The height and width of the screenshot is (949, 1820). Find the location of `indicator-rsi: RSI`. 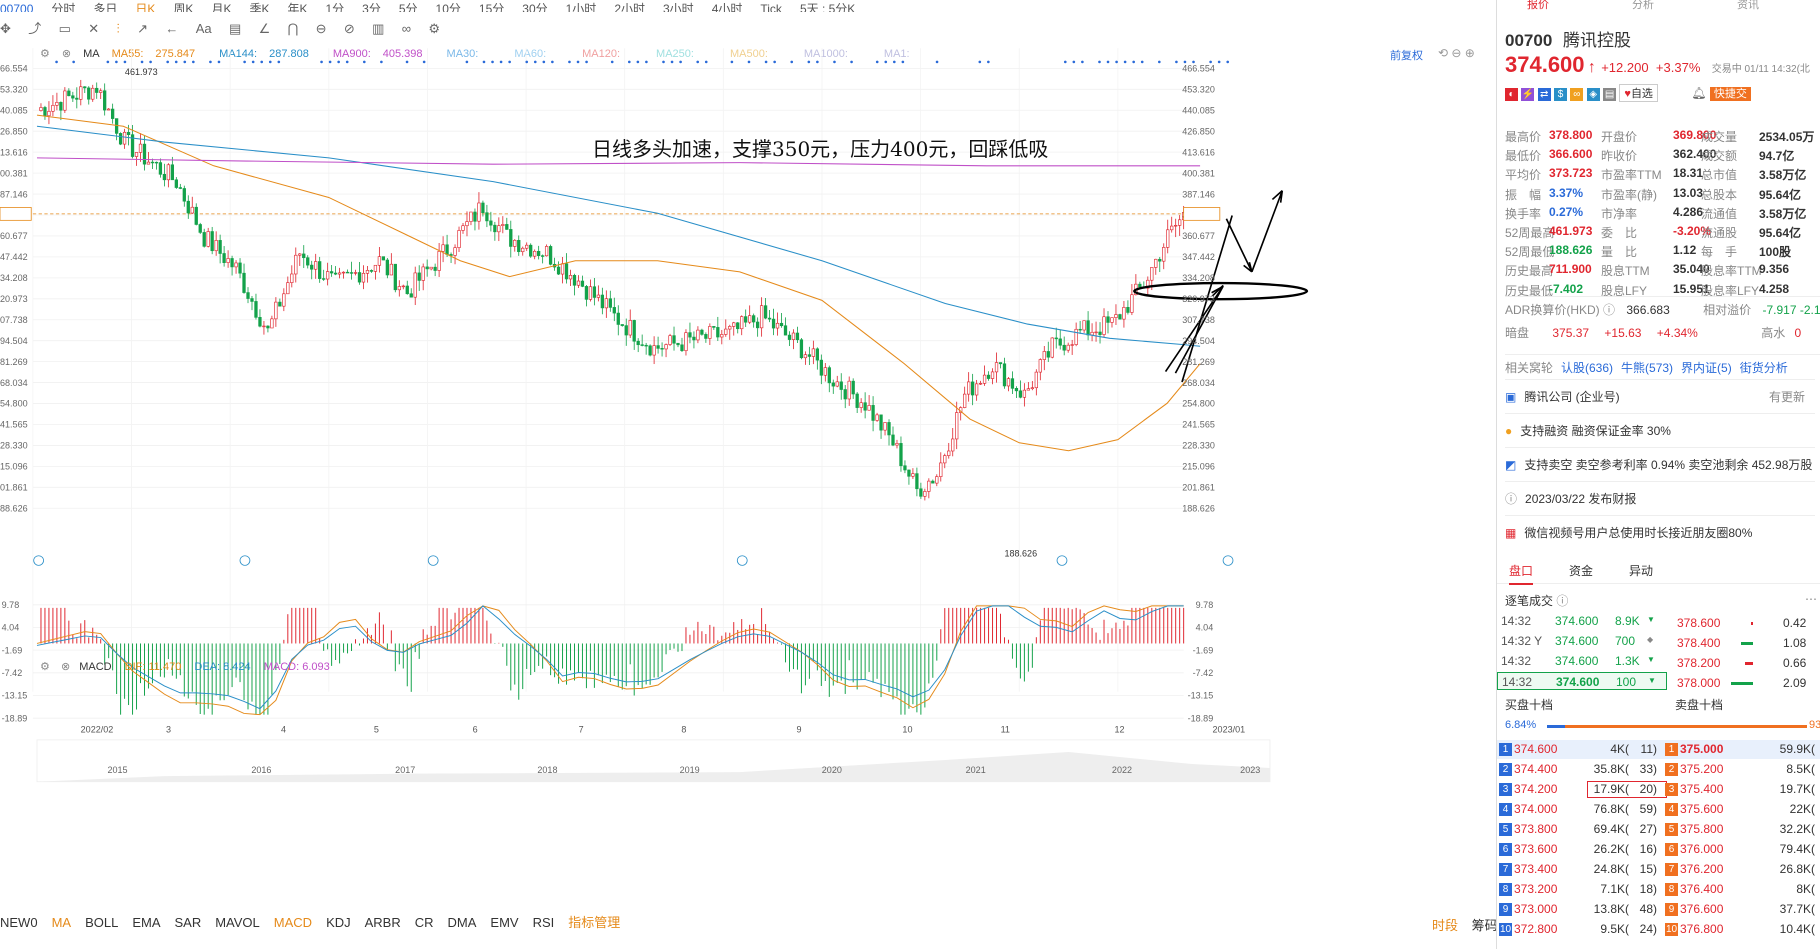

indicator-rsi: RSI is located at coordinates (544, 922).